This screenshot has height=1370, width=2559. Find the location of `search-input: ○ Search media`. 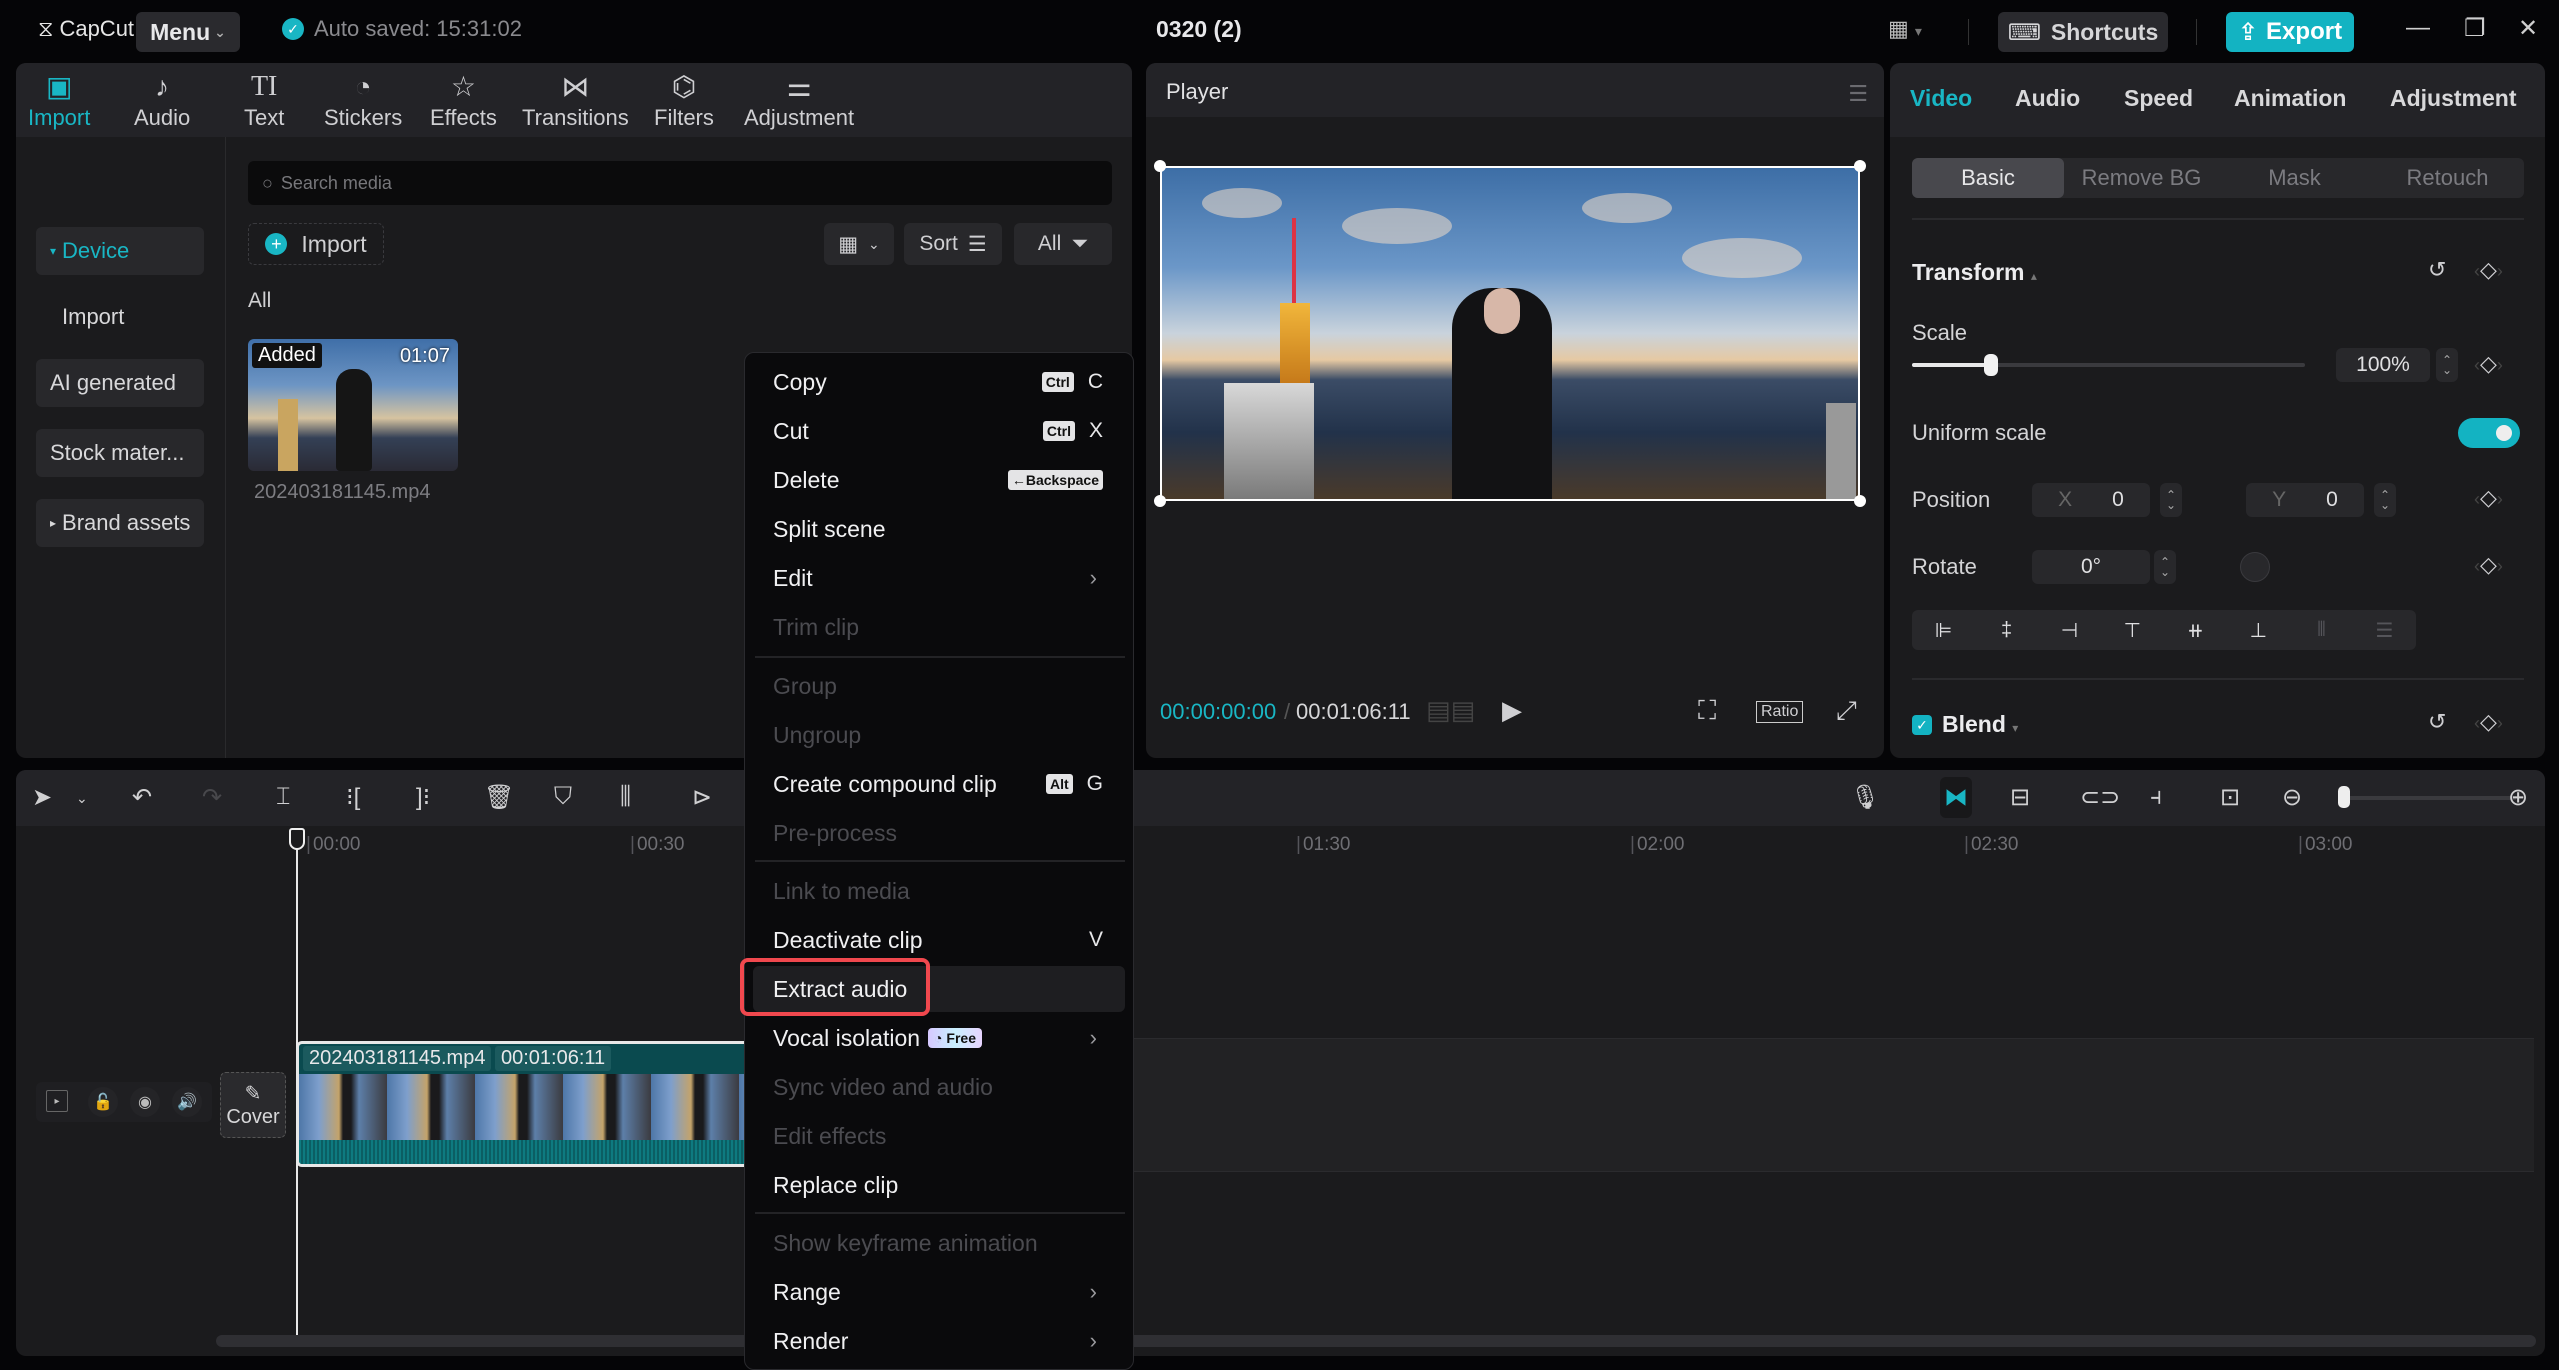

search-input: ○ Search media is located at coordinates (680, 183).